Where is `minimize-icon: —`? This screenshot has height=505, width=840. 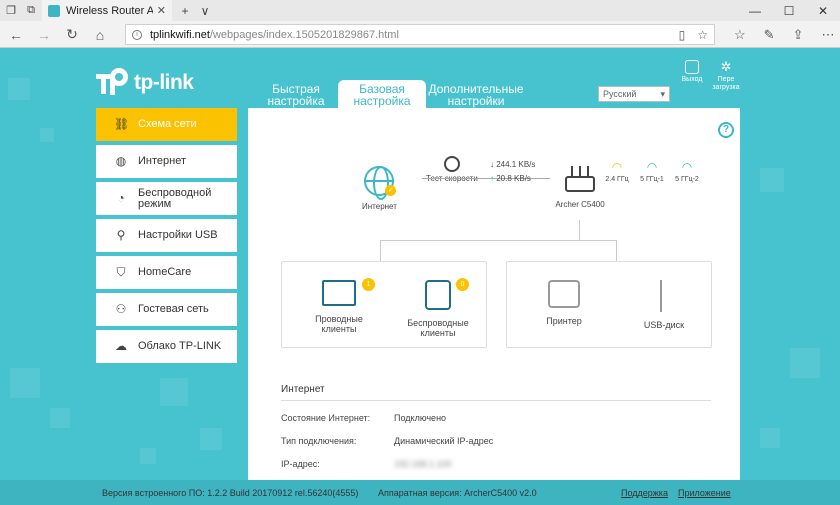
minimize-icon: — is located at coordinates (755, 10).